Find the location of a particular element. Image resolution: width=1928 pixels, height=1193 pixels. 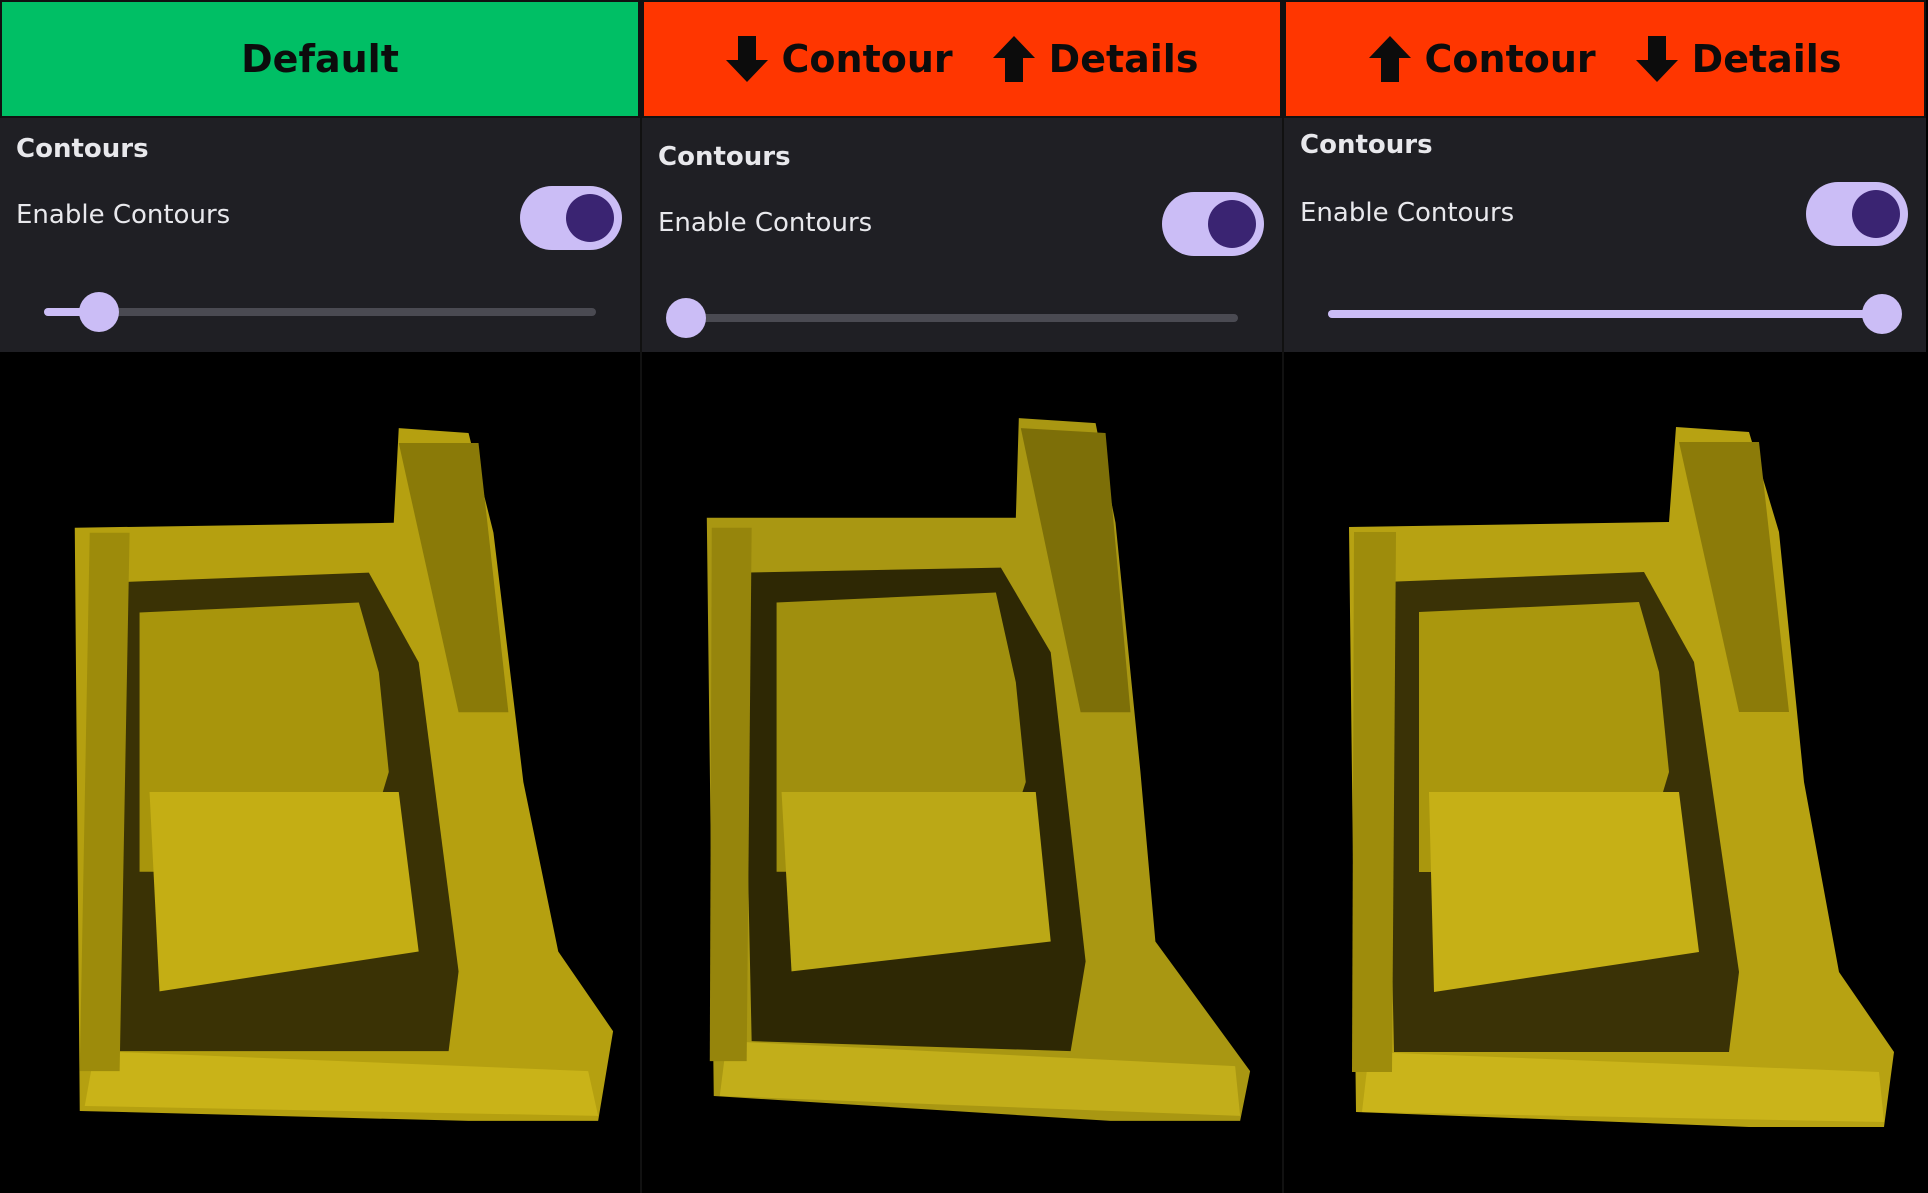

slider-fill is located at coordinates (1605, 314).